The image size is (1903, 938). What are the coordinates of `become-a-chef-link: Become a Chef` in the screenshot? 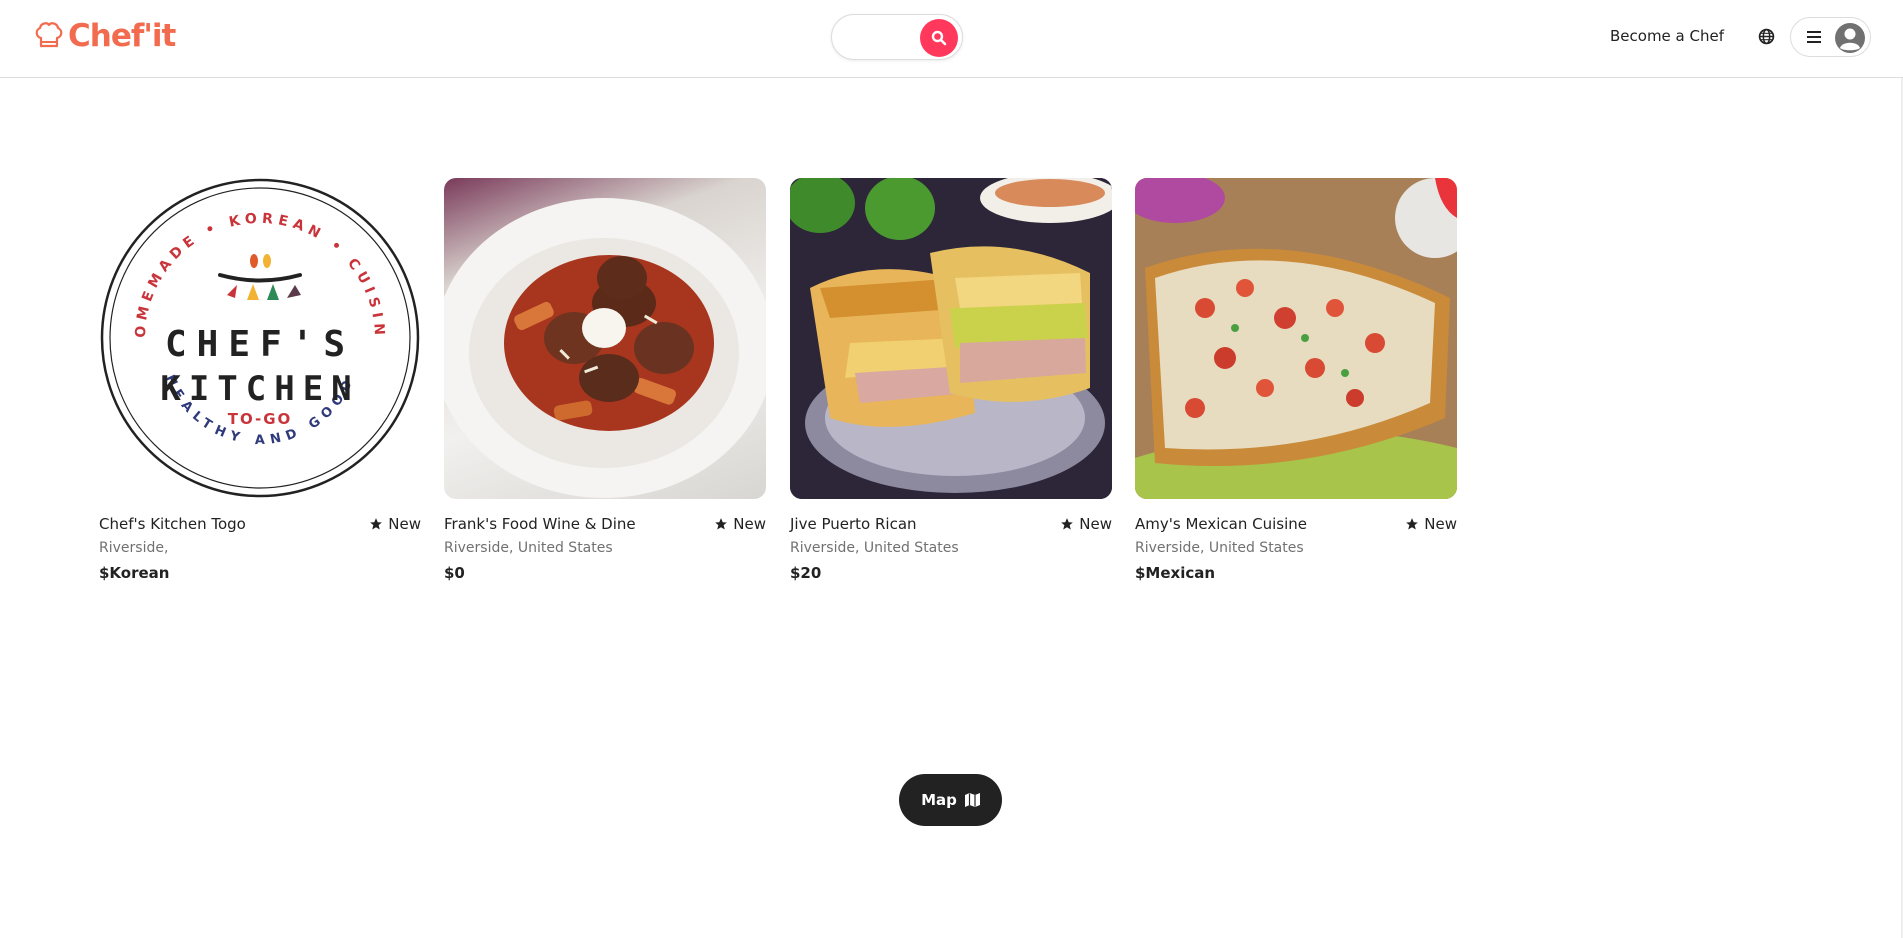 It's located at (1667, 36).